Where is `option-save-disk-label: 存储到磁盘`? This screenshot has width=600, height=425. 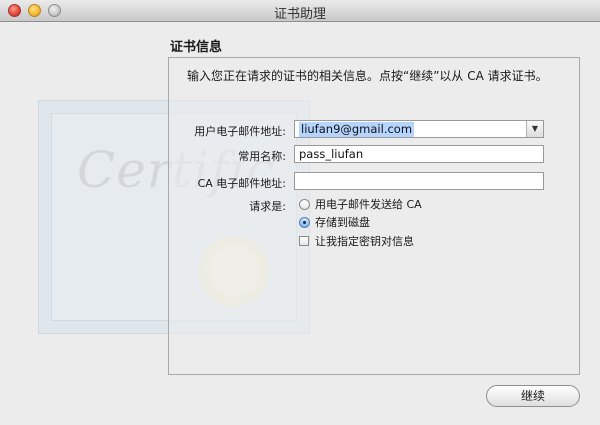
option-save-disk-label: 存储到磁盘 is located at coordinates (342, 222).